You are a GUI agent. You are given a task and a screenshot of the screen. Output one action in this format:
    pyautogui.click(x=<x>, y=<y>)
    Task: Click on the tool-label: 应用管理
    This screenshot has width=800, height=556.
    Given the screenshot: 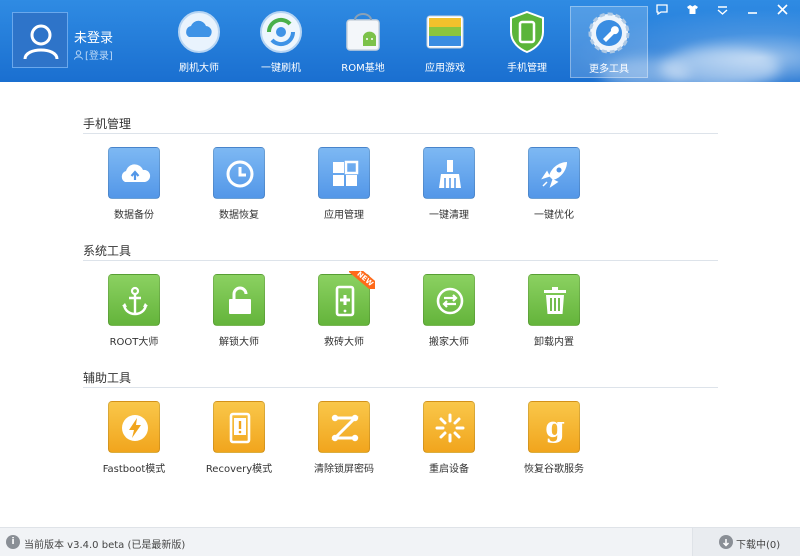 What is the action you would take?
    pyautogui.click(x=344, y=215)
    